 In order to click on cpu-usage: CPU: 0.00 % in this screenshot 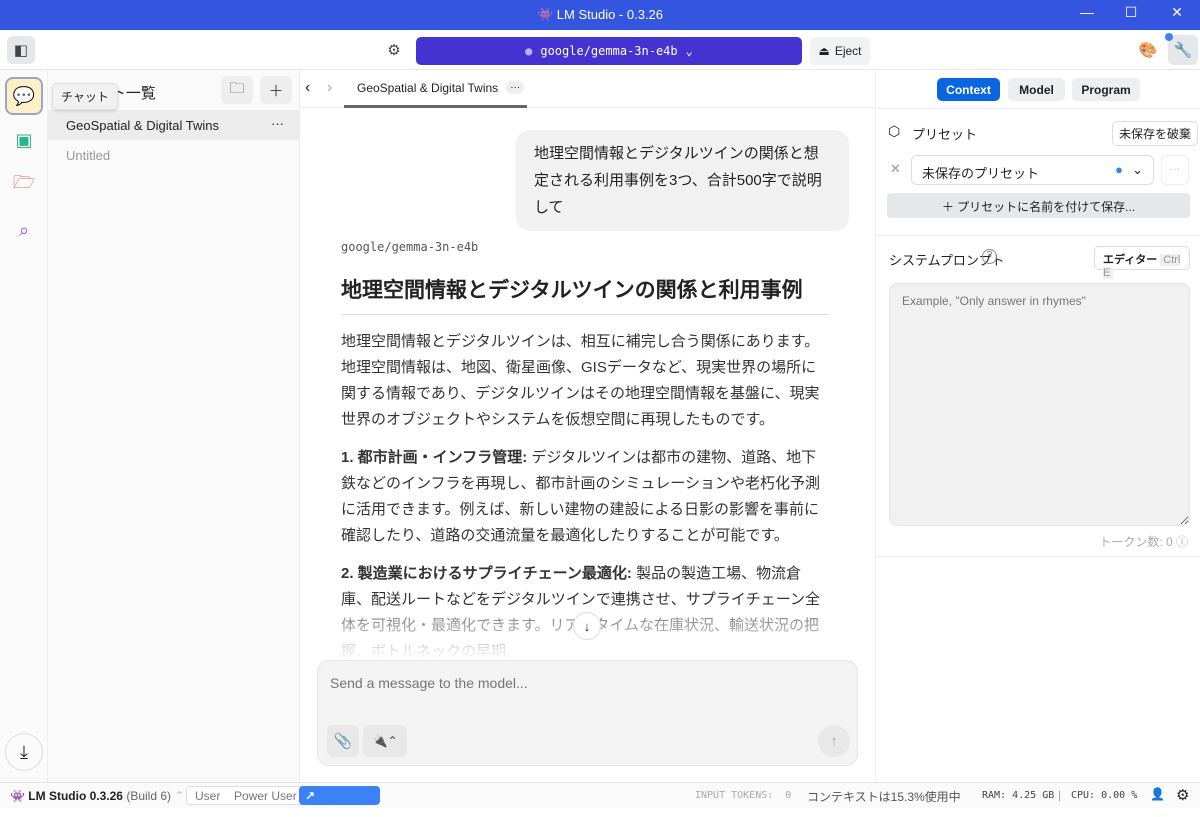, I will do `click(1104, 795)`.